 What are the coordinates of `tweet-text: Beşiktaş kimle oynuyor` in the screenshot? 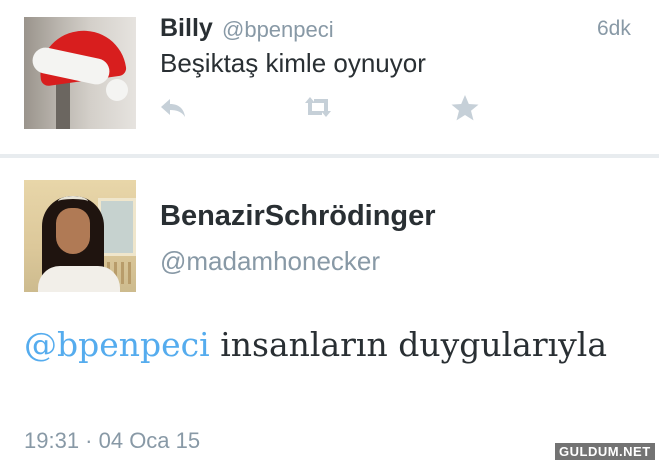 It's located at (293, 63).